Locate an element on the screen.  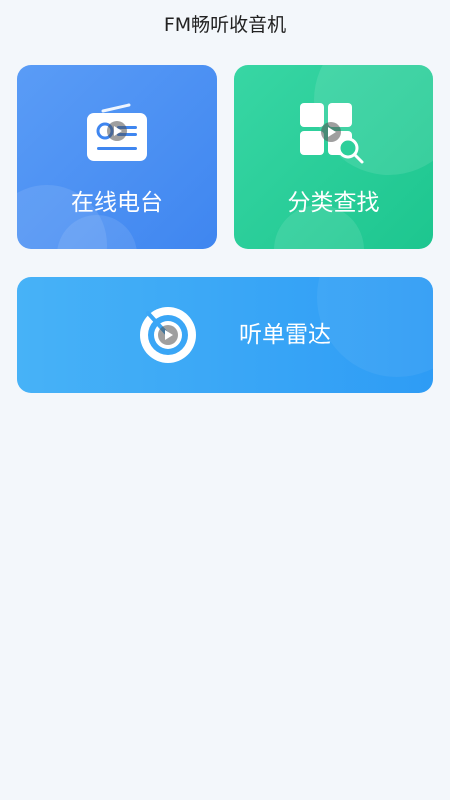
playlist-radar-card: 听单雷达 is located at coordinates (225, 335).